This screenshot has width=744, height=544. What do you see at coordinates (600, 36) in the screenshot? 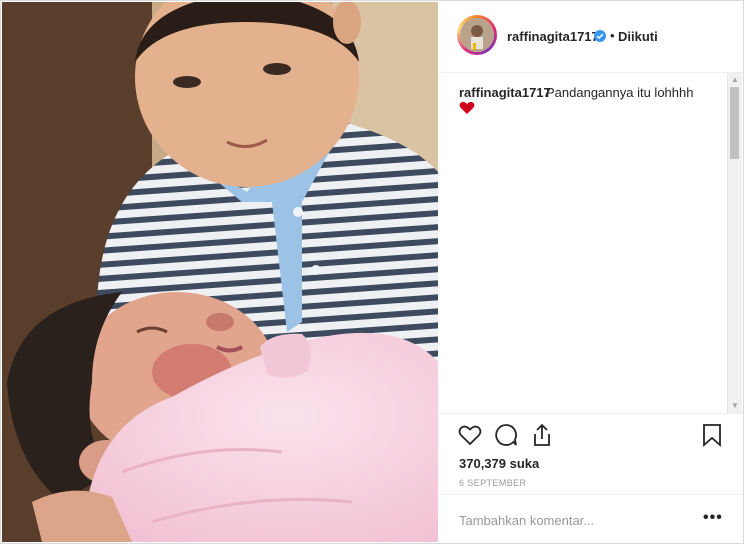
I see `verified-badge-icon` at bounding box center [600, 36].